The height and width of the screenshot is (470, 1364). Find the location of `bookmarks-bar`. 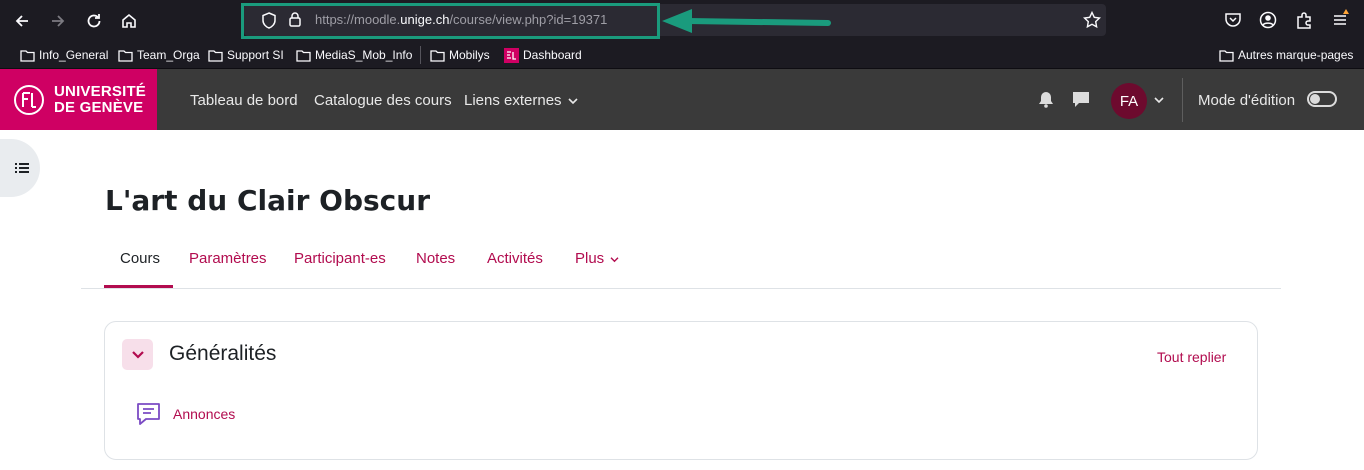

bookmarks-bar is located at coordinates (682, 55).